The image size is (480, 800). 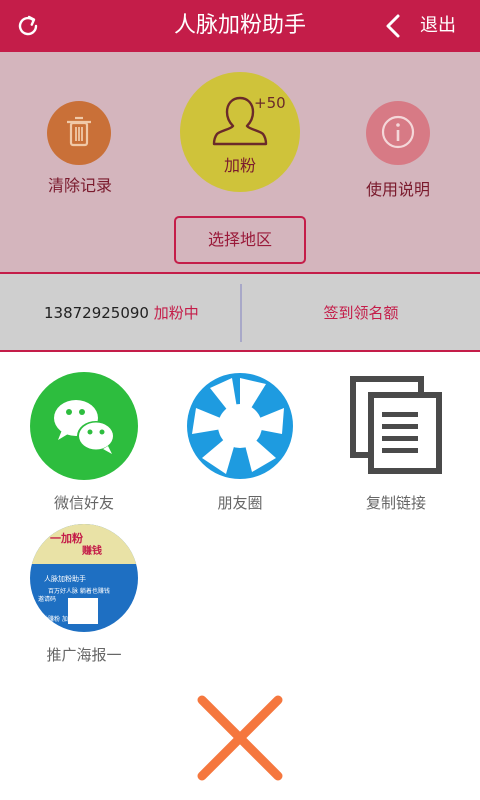 I want to click on share-copy-link-label: 复制链接, so click(x=395, y=503).